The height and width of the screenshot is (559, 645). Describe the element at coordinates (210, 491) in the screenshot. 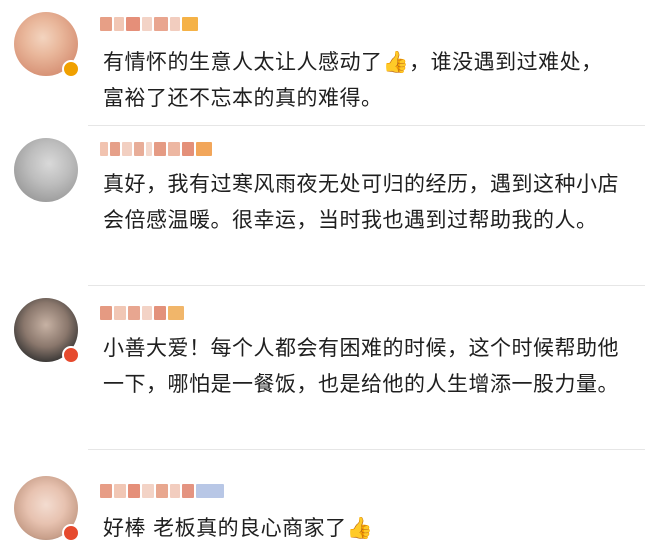

I see `vip-badge-icon` at that location.